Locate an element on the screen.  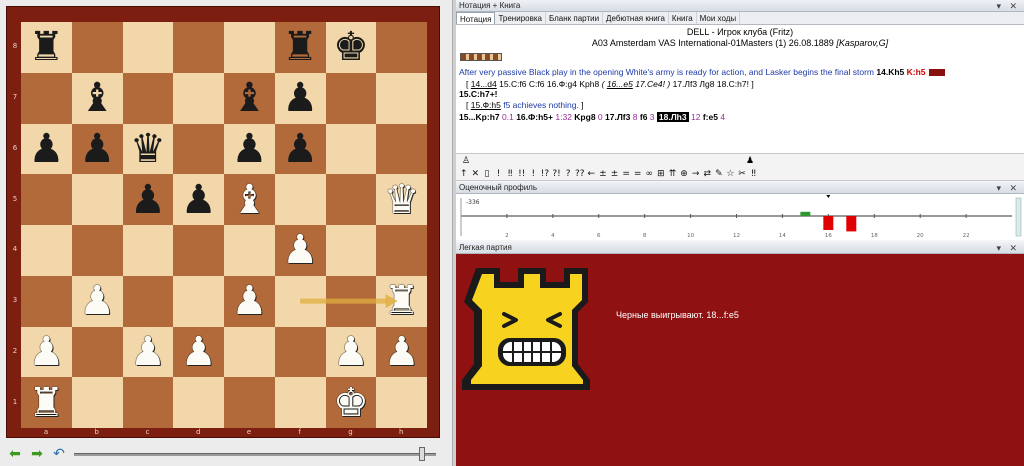
square-d6 is located at coordinates (198, 149).